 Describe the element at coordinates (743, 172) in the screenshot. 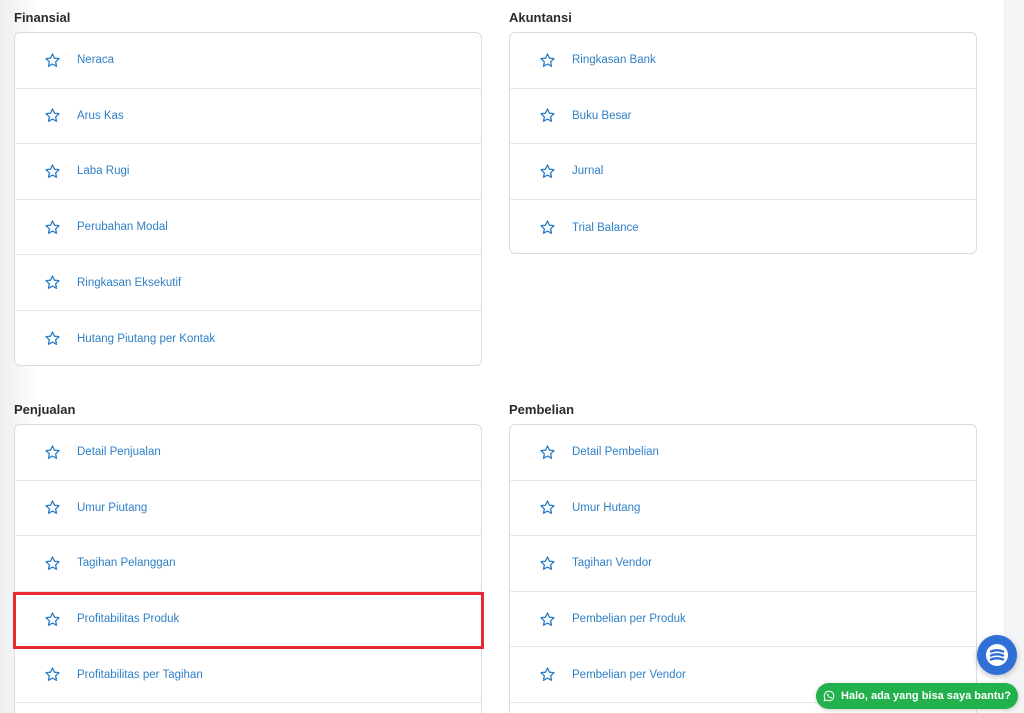

I see `report-item-jurnal: Jurnal` at that location.